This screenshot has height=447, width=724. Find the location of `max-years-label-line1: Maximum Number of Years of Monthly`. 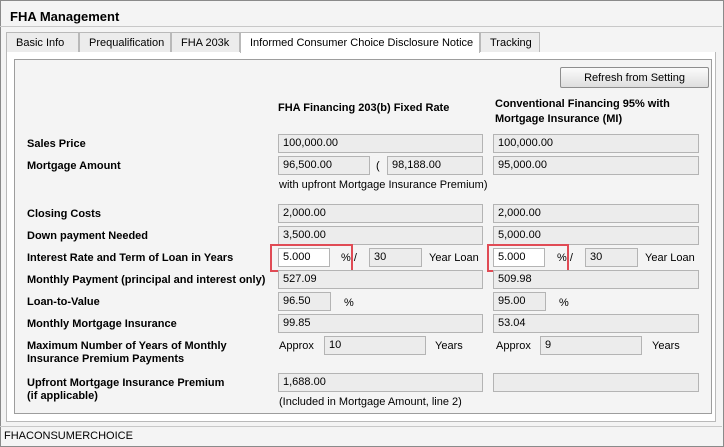

max-years-label-line1: Maximum Number of Years of Monthly is located at coordinates (127, 346).